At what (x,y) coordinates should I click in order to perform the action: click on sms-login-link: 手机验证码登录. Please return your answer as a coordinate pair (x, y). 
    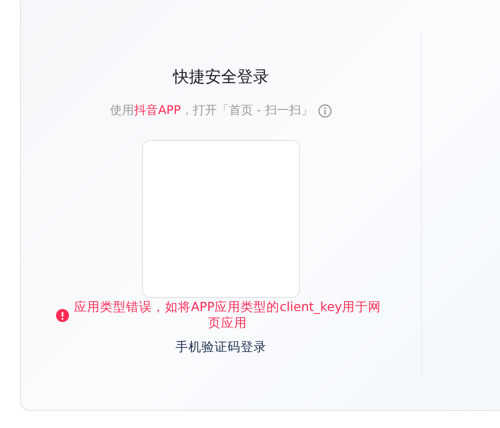
    Looking at the image, I should click on (221, 347).